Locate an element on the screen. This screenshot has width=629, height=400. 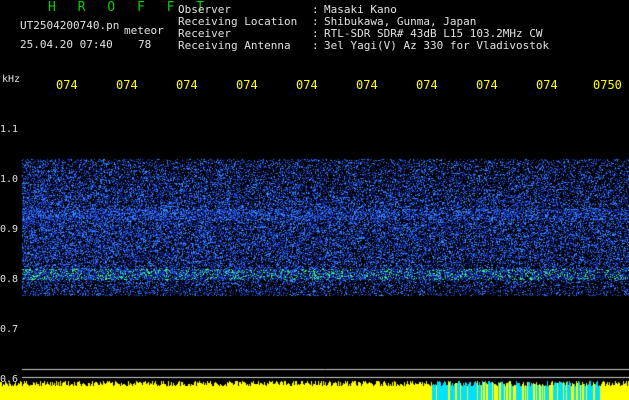
meteor-count: 78 is located at coordinates (145, 44).